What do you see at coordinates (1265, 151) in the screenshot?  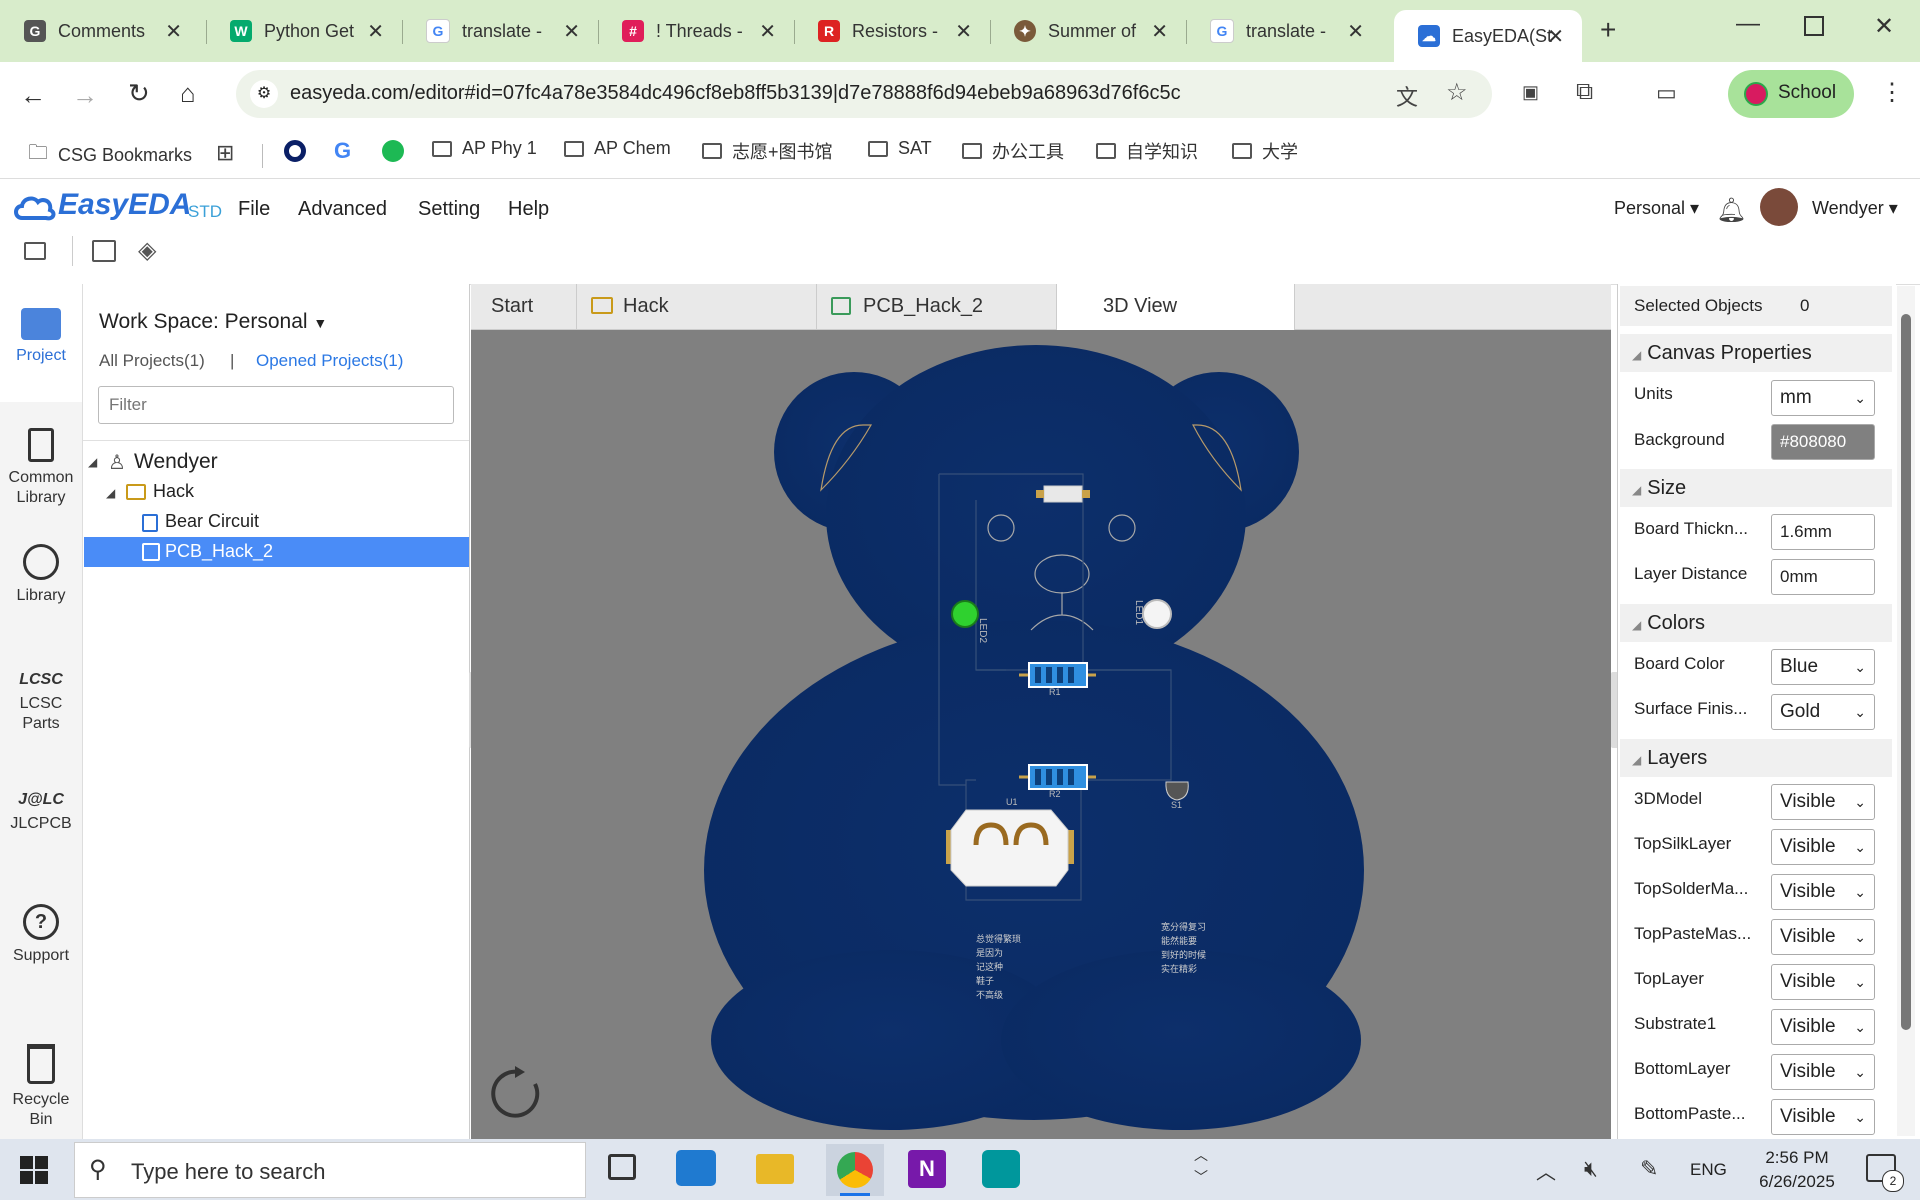 I see `bookmark-folder: 大学` at bounding box center [1265, 151].